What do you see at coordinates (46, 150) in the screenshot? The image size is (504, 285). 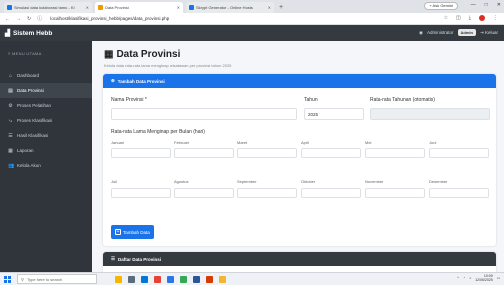 I see `sidebar-item-laporan: ▦ Laporan` at bounding box center [46, 150].